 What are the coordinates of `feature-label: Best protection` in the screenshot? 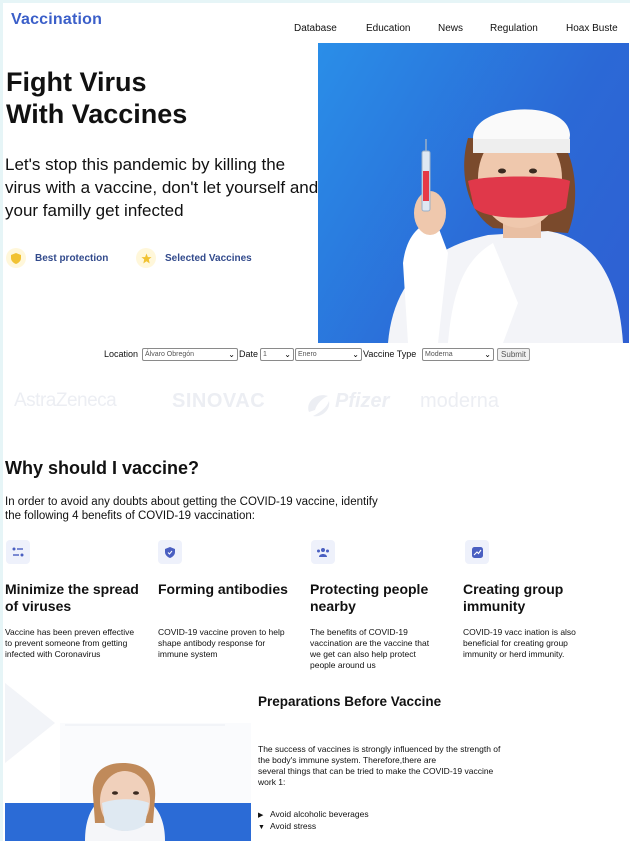 It's located at (72, 258).